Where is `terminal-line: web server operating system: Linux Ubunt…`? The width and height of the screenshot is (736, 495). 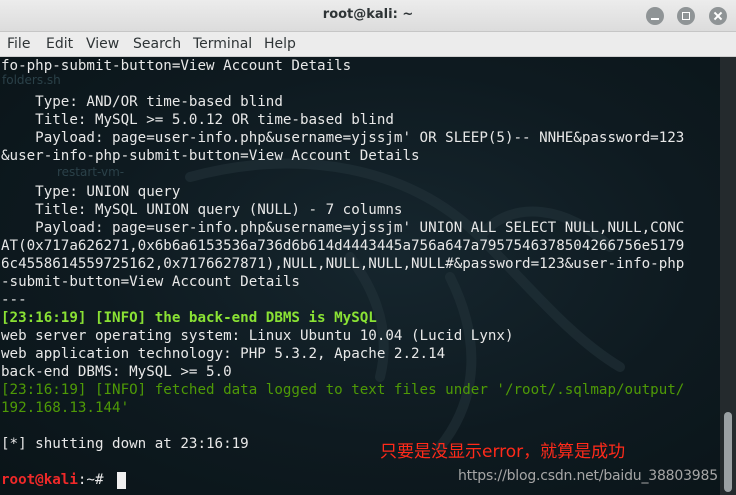 terminal-line: web server operating system: Linux Ubunt… is located at coordinates (257, 336).